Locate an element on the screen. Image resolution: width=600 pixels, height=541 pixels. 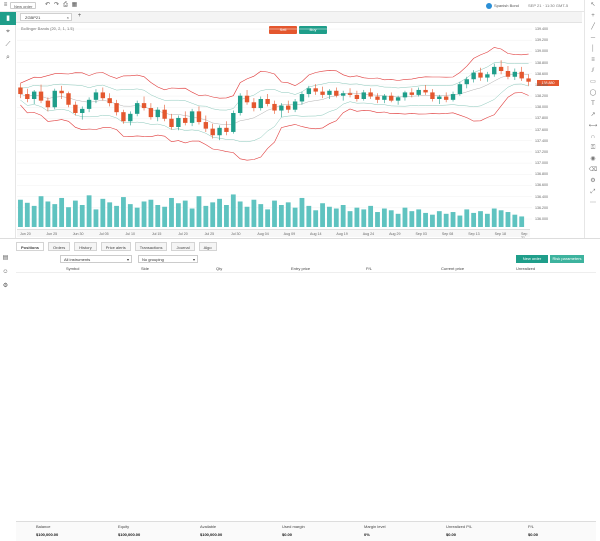
column-header: Side is located at coordinates (145, 268).